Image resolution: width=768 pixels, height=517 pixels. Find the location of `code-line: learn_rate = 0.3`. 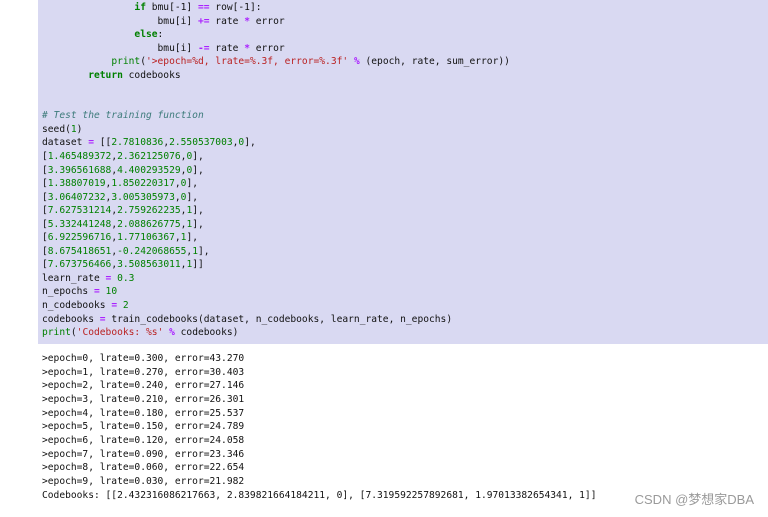

code-line: learn_rate = 0.3 is located at coordinates (88, 278).